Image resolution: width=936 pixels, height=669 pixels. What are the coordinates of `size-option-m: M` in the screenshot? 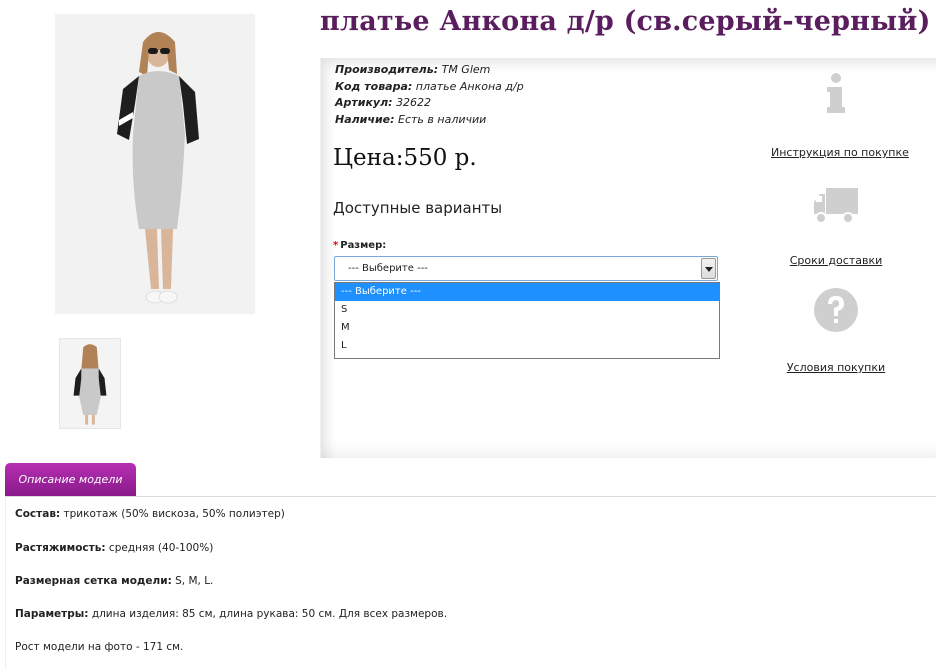 It's located at (527, 328).